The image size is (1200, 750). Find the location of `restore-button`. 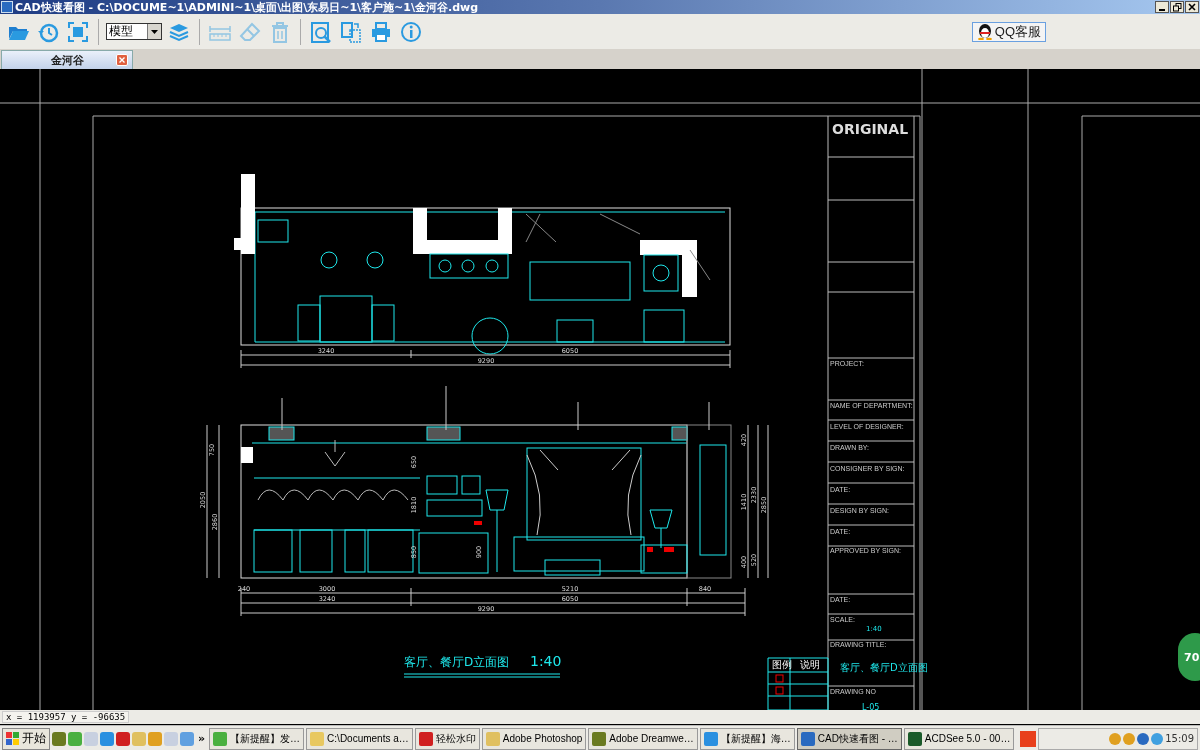

restore-button is located at coordinates (1177, 7).